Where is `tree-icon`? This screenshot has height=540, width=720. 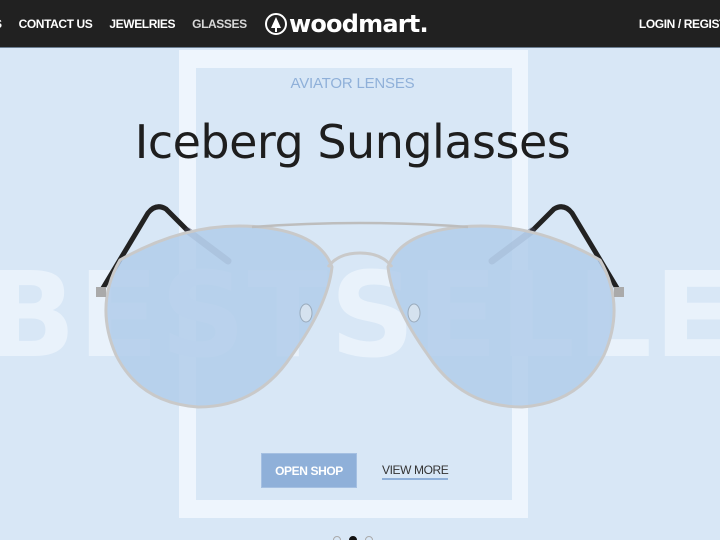
tree-icon is located at coordinates (276, 24).